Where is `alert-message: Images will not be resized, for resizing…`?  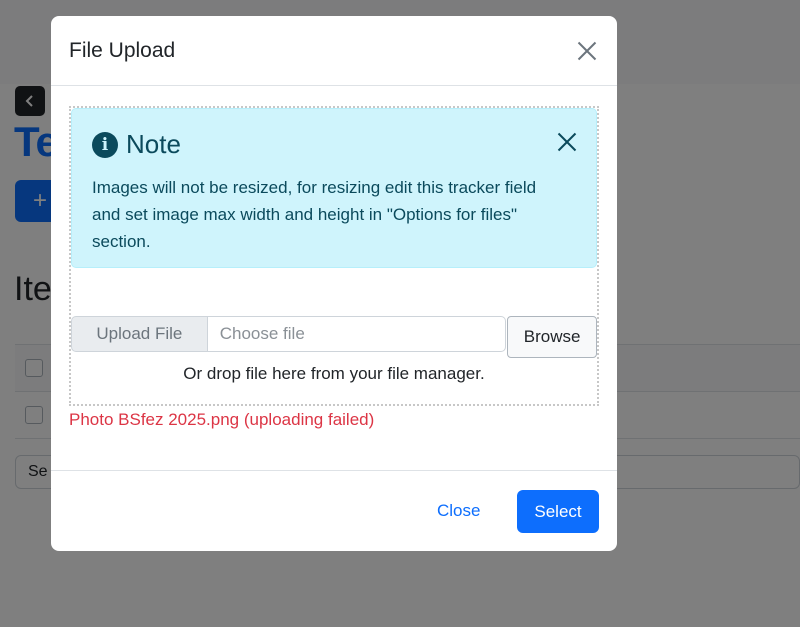
alert-message: Images will not be resized, for resizing… is located at coordinates (314, 214).